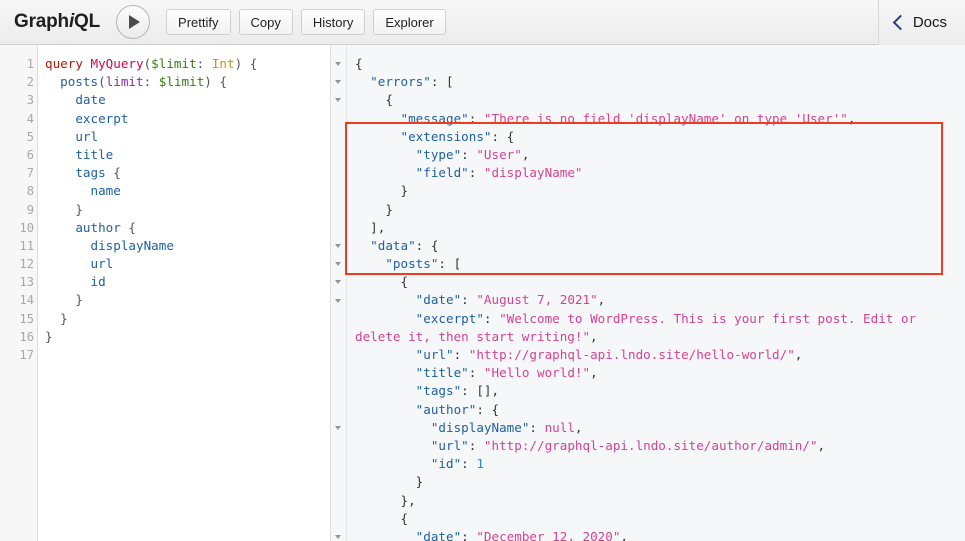 Image resolution: width=965 pixels, height=541 pixels. Describe the element at coordinates (26, 318) in the screenshot. I see `query-line-number: 15` at that location.